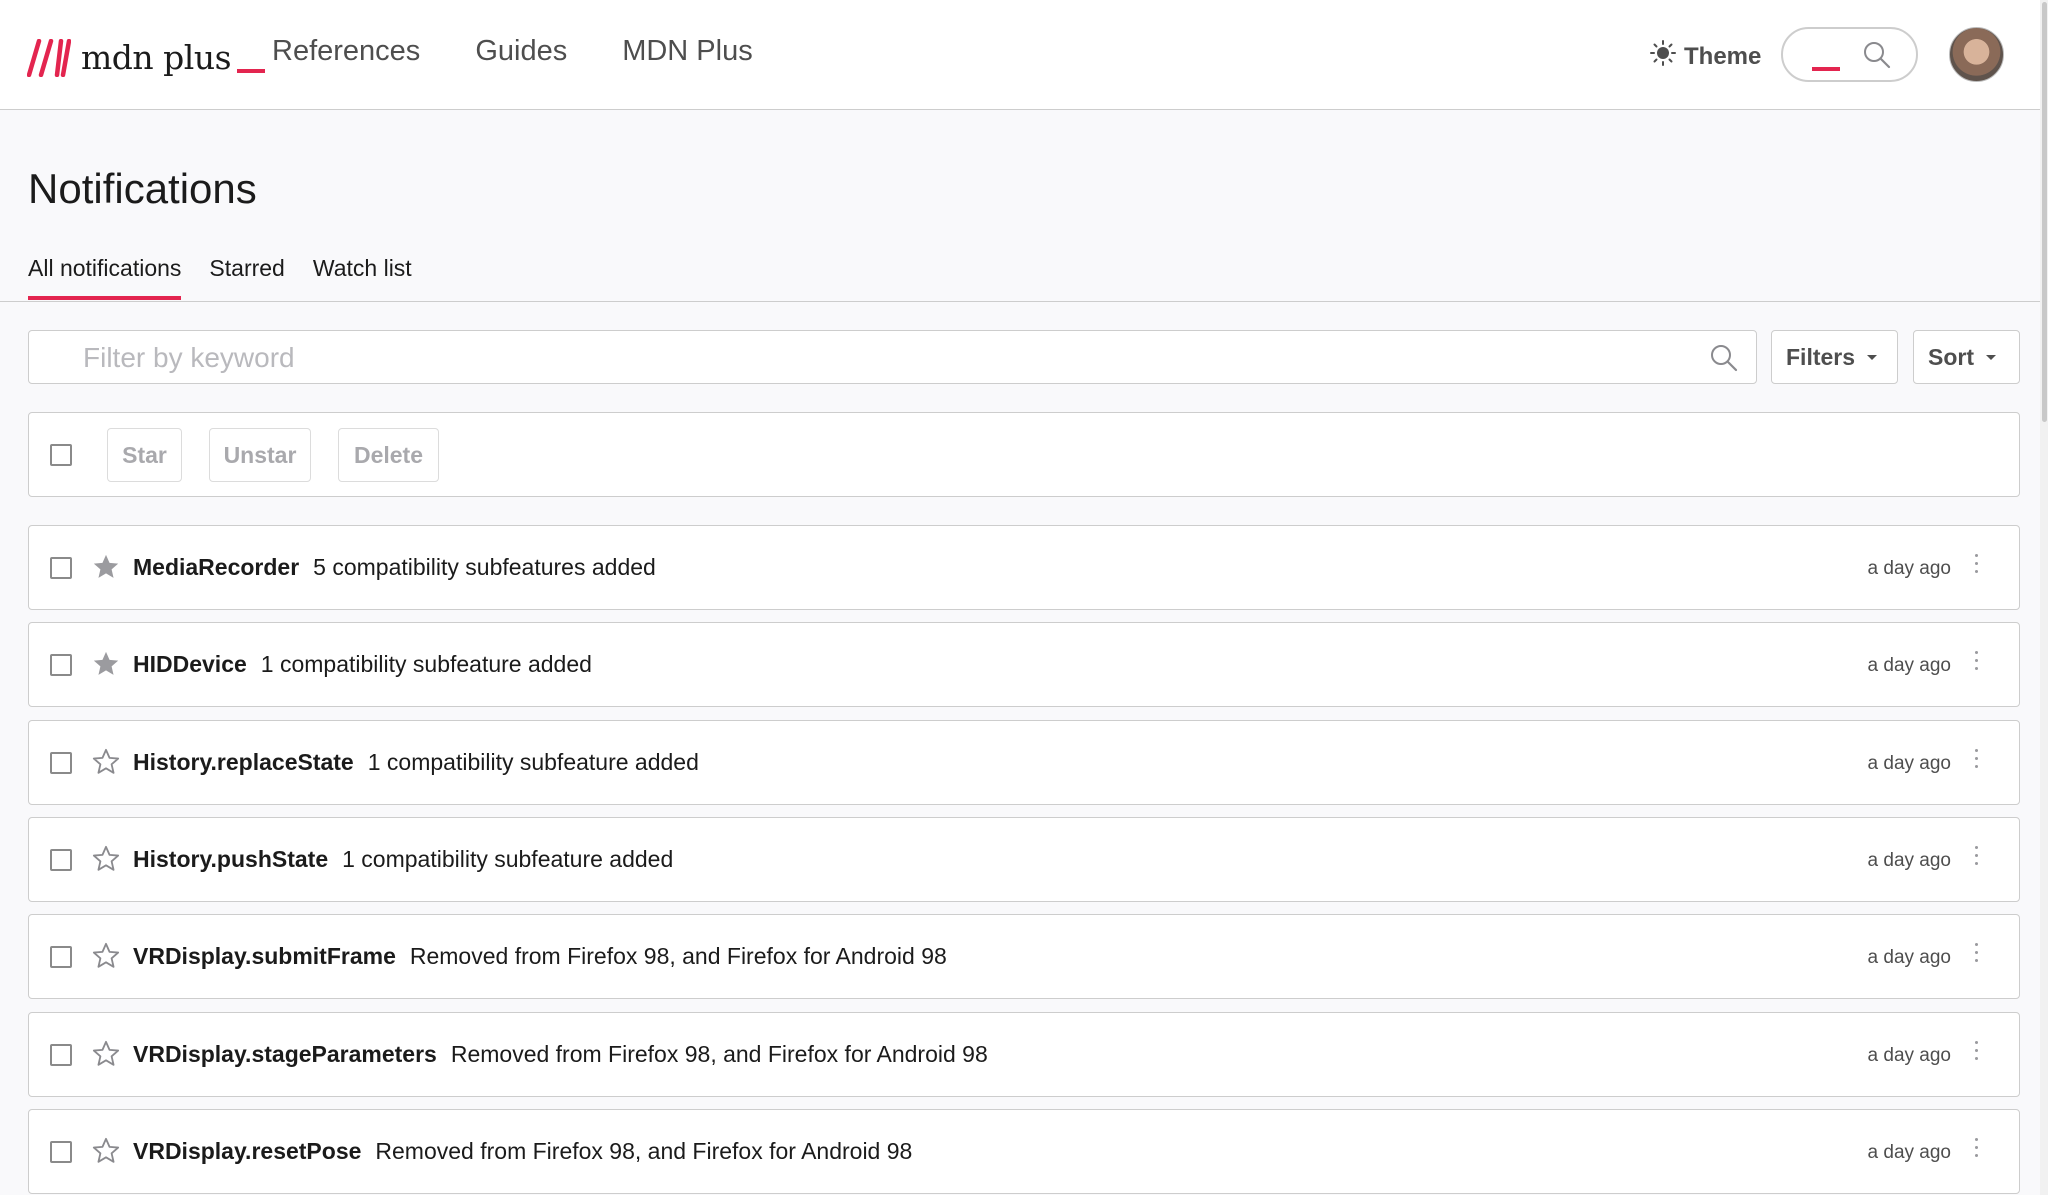  Describe the element at coordinates (264, 956) in the screenshot. I see `notification-title: VRDisplay.submitFrame` at that location.